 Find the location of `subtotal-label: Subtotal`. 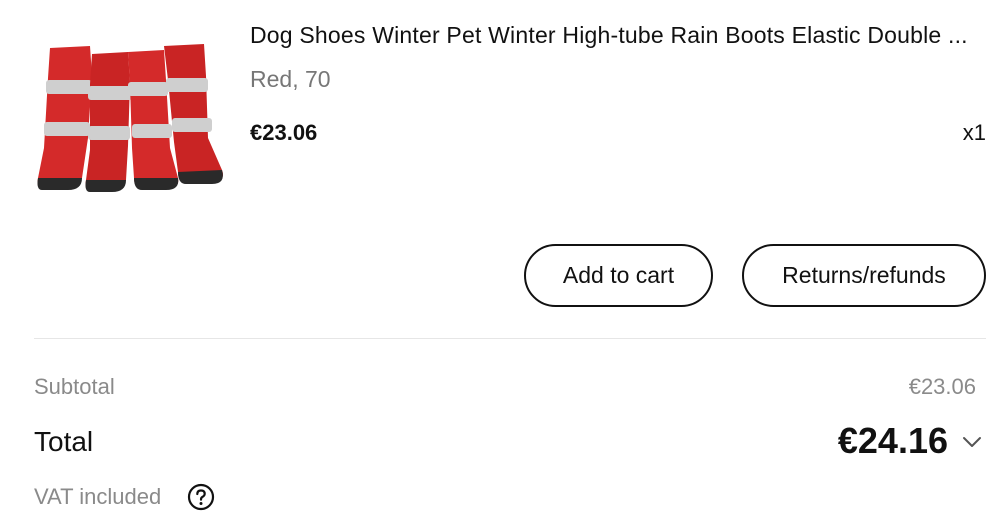

subtotal-label: Subtotal is located at coordinates (74, 386).